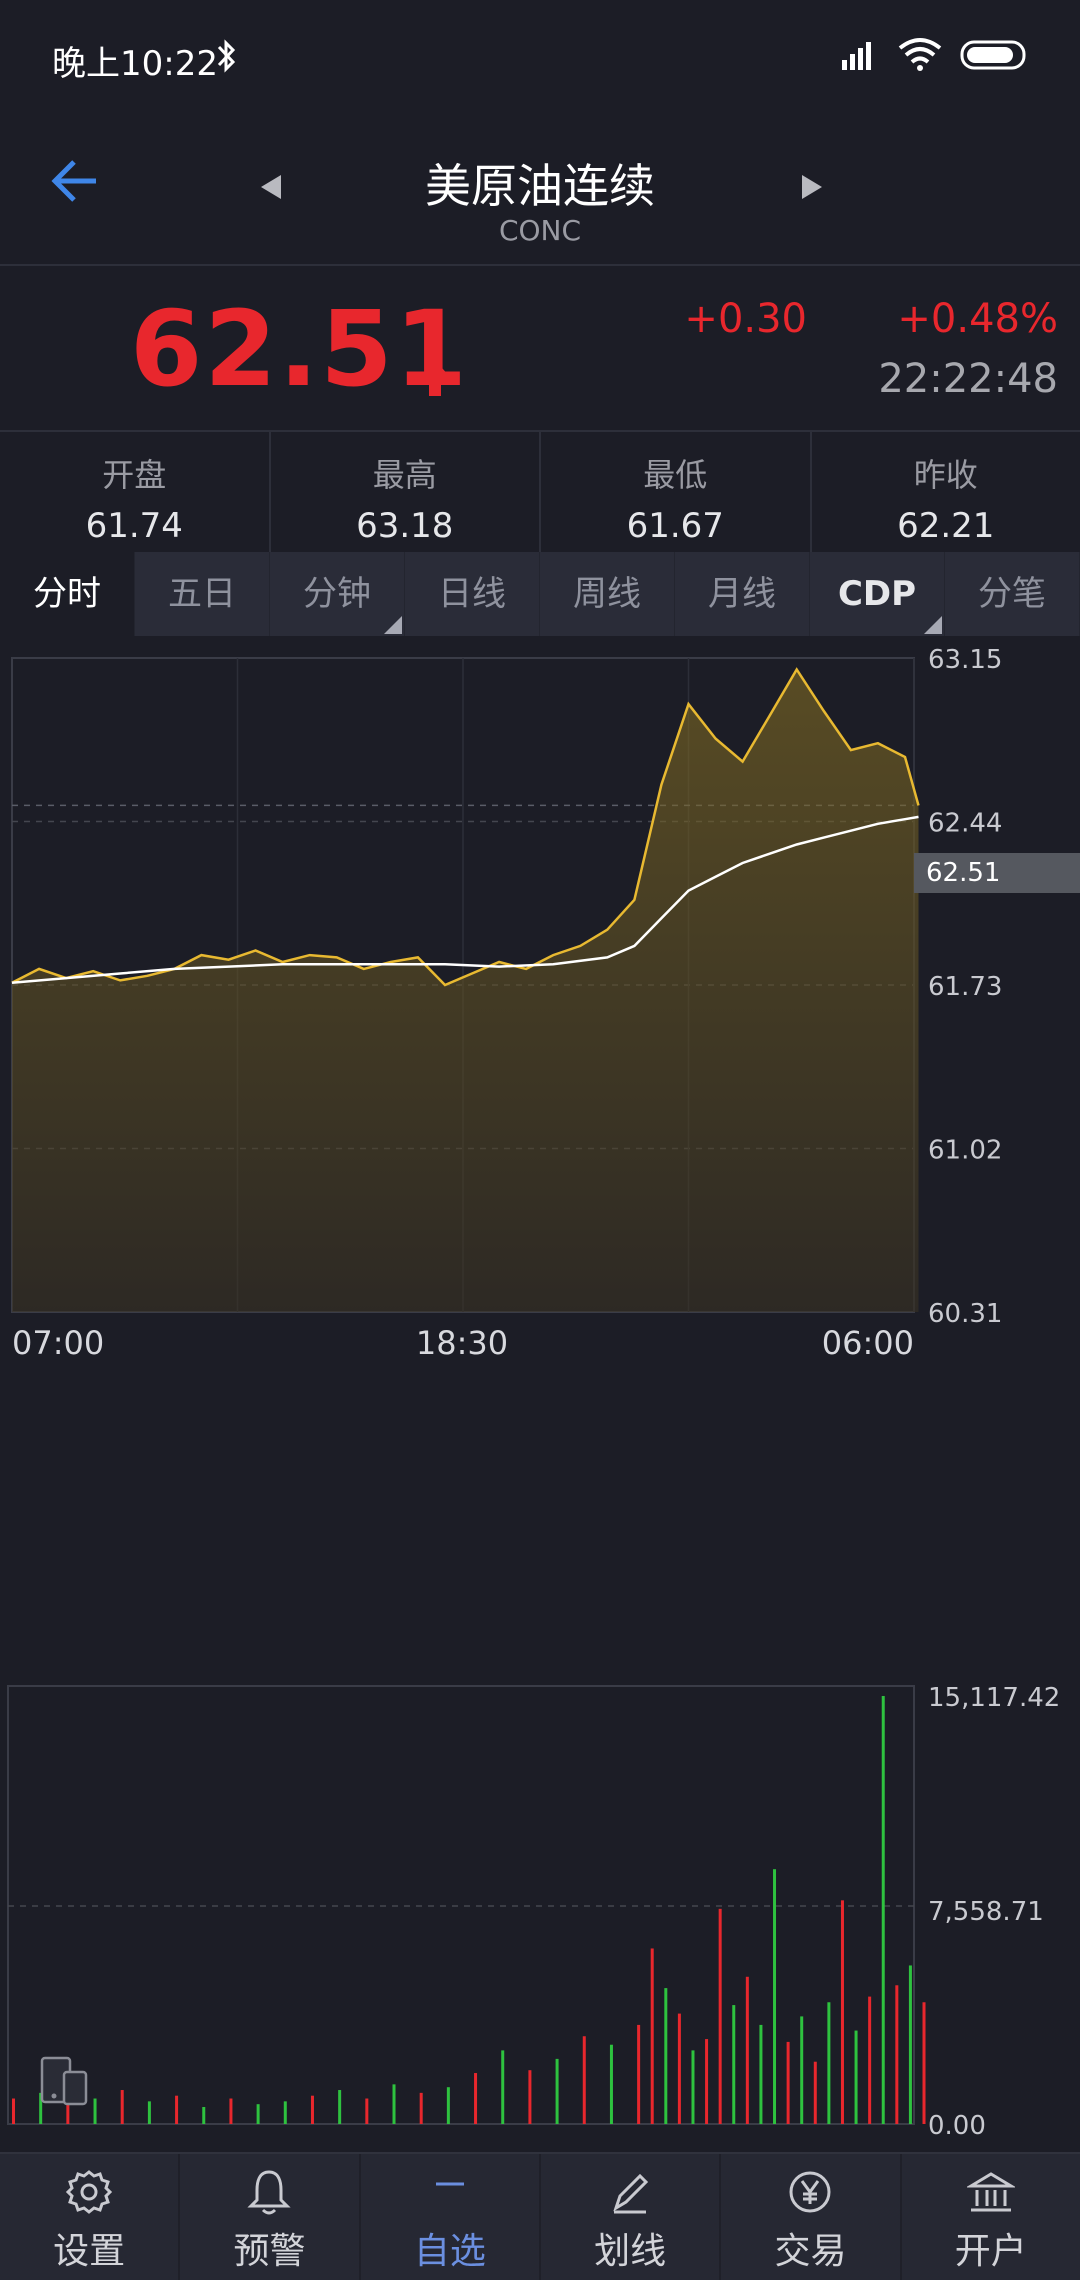 The height and width of the screenshot is (2280, 1080). I want to click on price-x-tick: 18:30, so click(462, 1343).